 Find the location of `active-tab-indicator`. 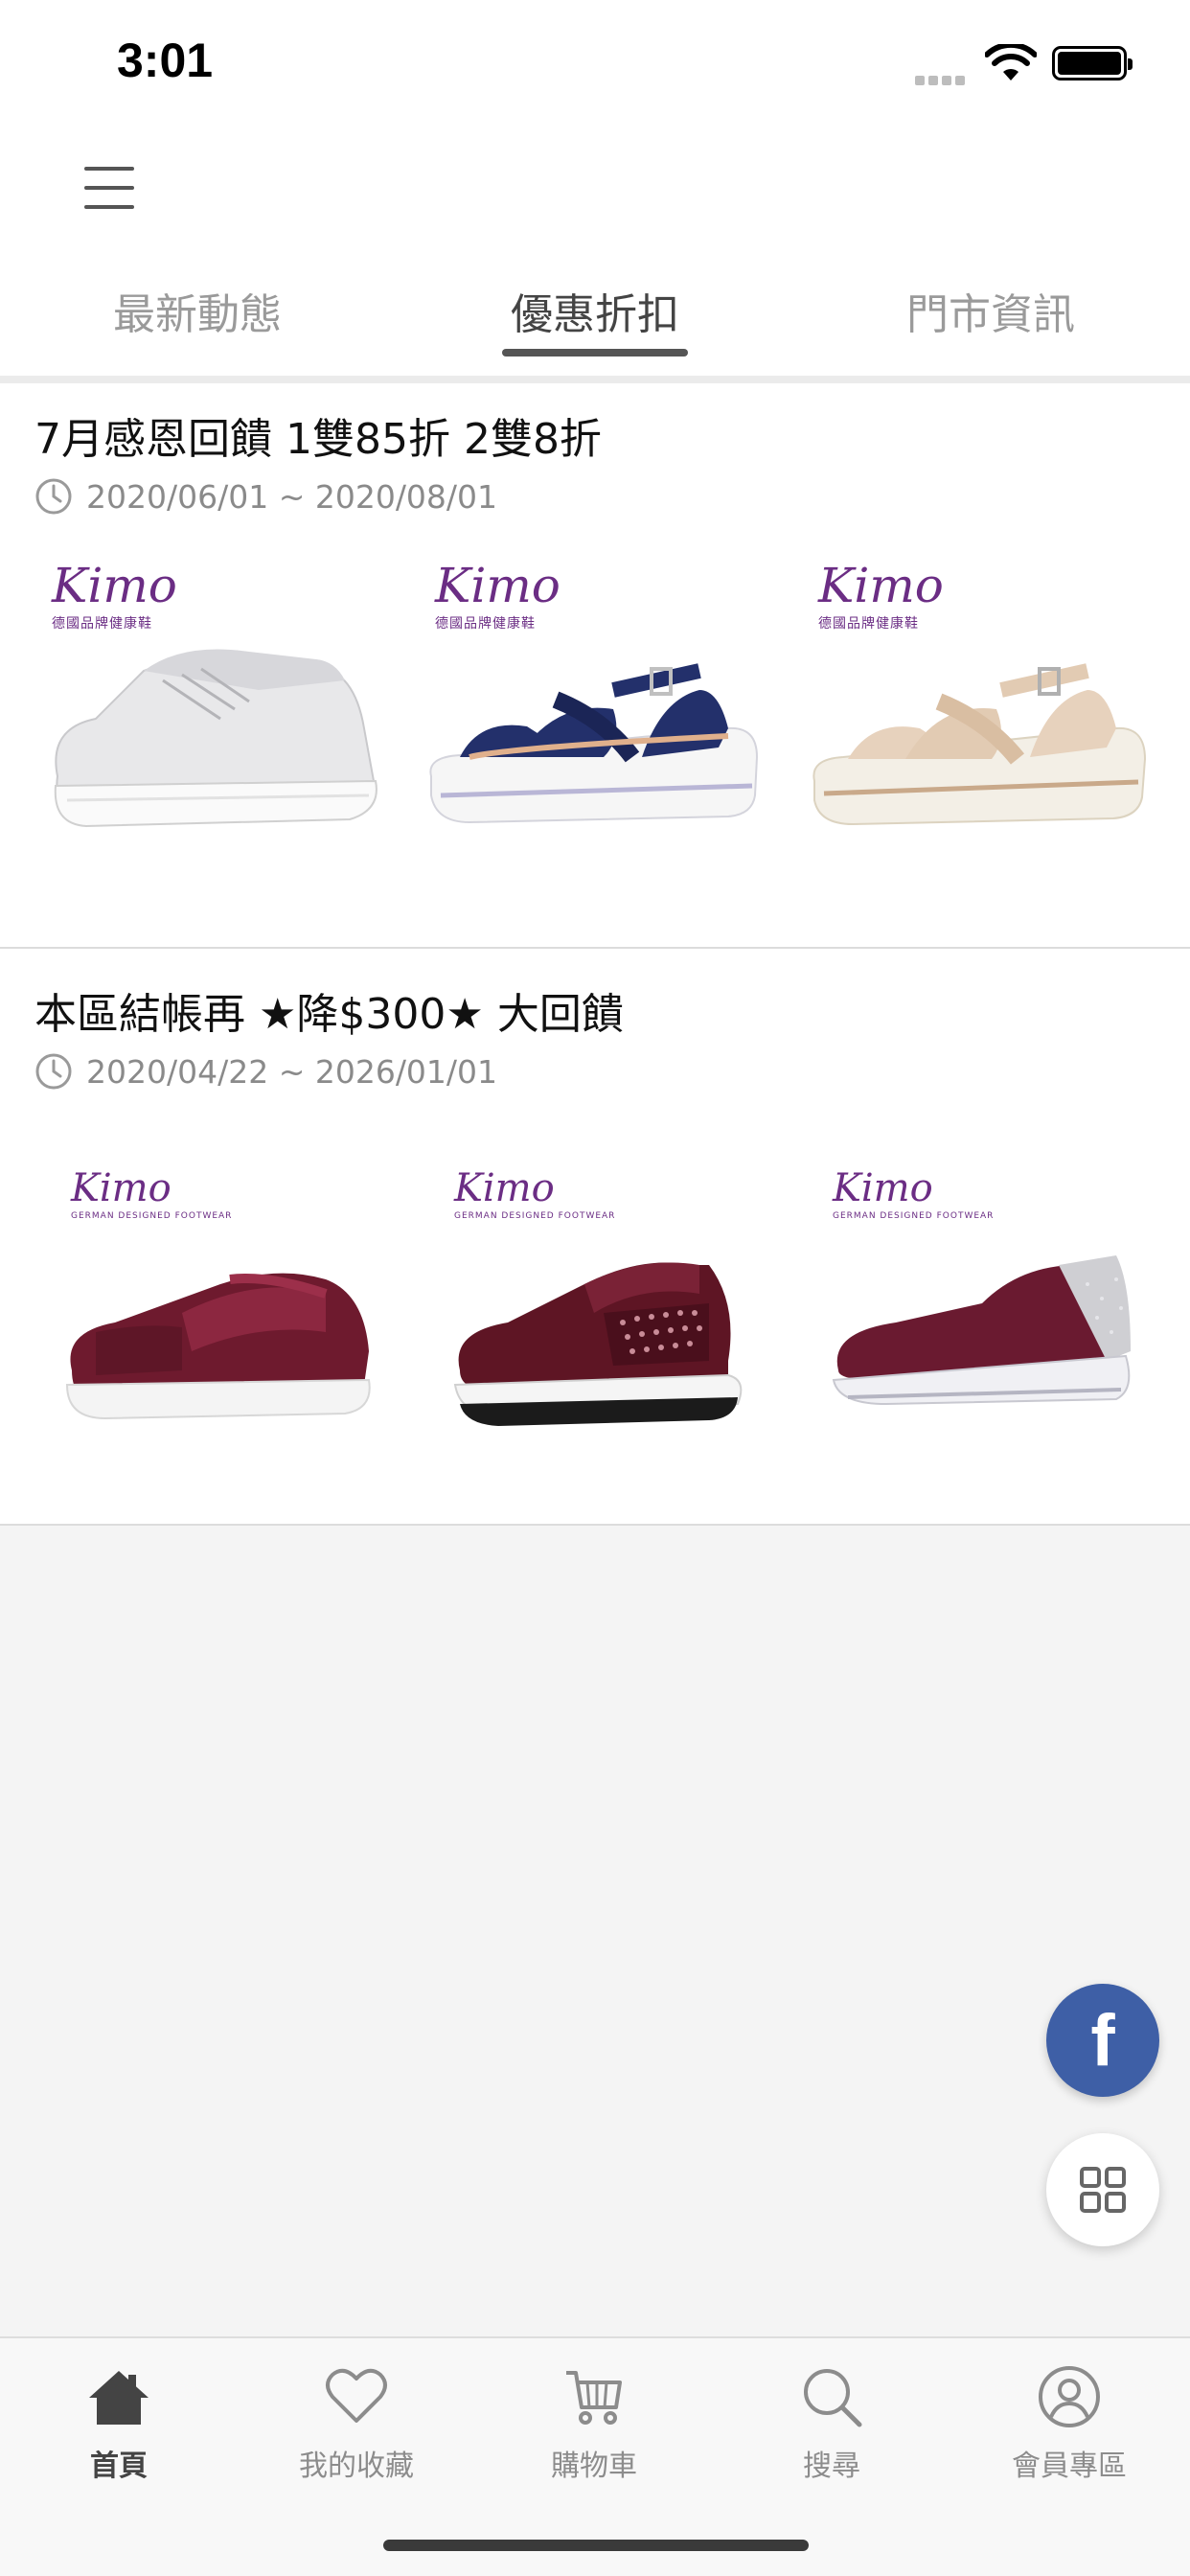

active-tab-indicator is located at coordinates (595, 352).